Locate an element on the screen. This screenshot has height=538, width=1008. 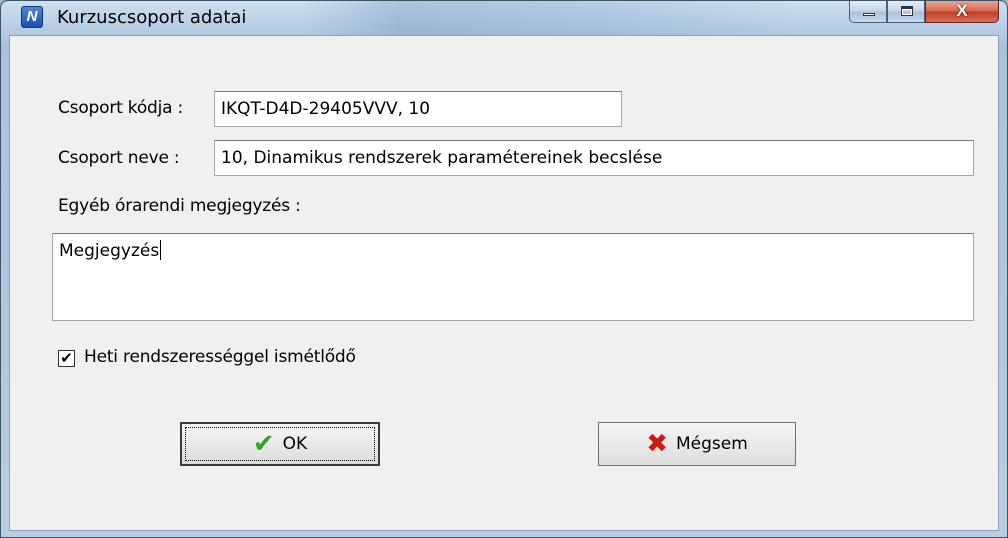
maximize-icon is located at coordinates (907, 11).